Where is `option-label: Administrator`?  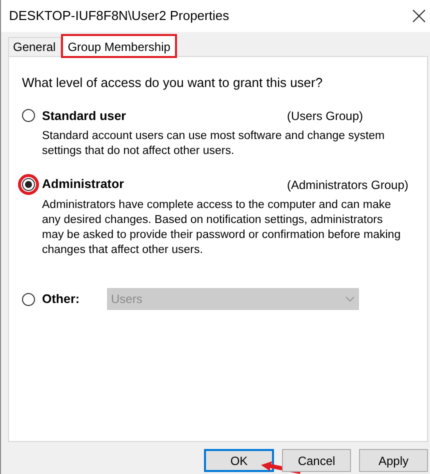 option-label: Administrator is located at coordinates (163, 184).